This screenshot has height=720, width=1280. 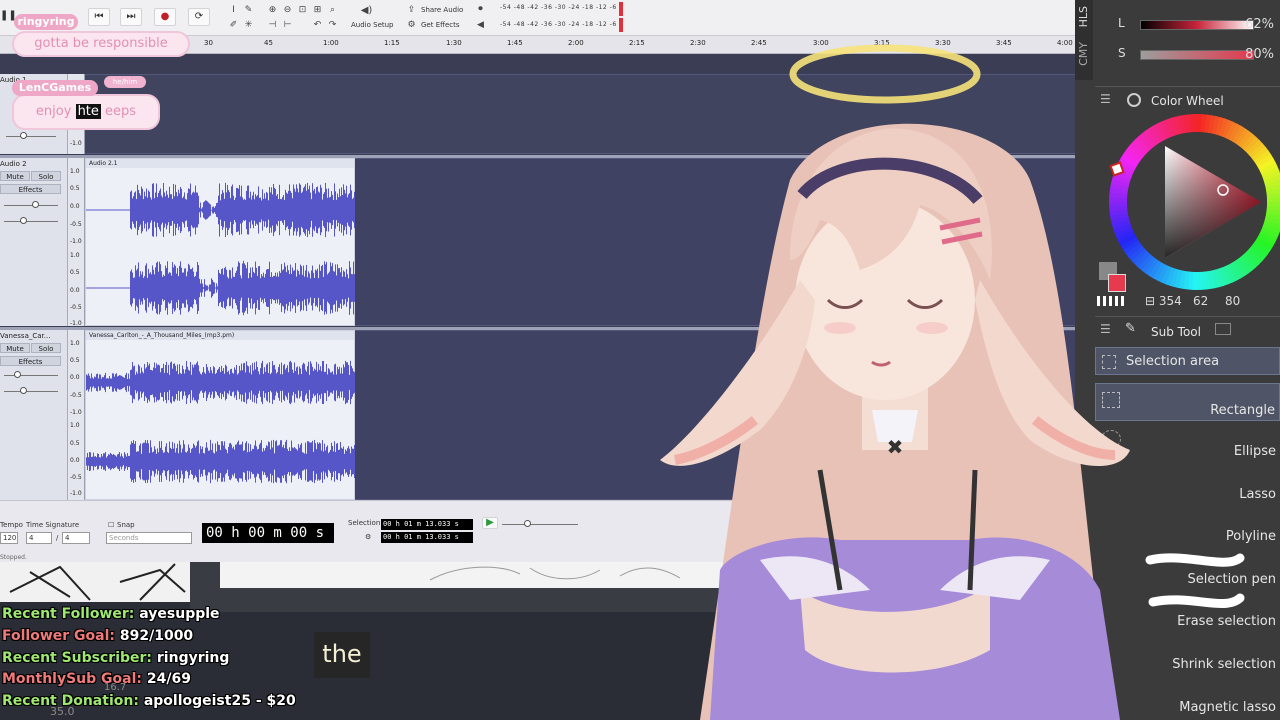 I want to click on zoom-out-icon: ⊖, so click(x=287, y=10).